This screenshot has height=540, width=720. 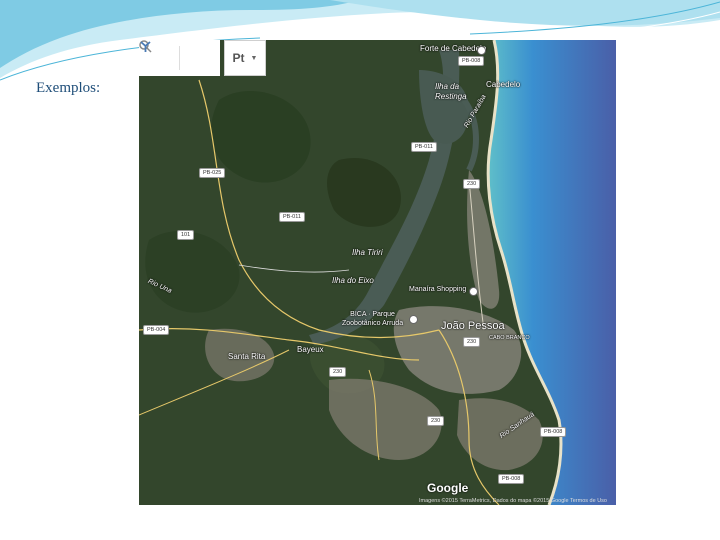 I want to click on directions-icon, so click(x=145, y=46).